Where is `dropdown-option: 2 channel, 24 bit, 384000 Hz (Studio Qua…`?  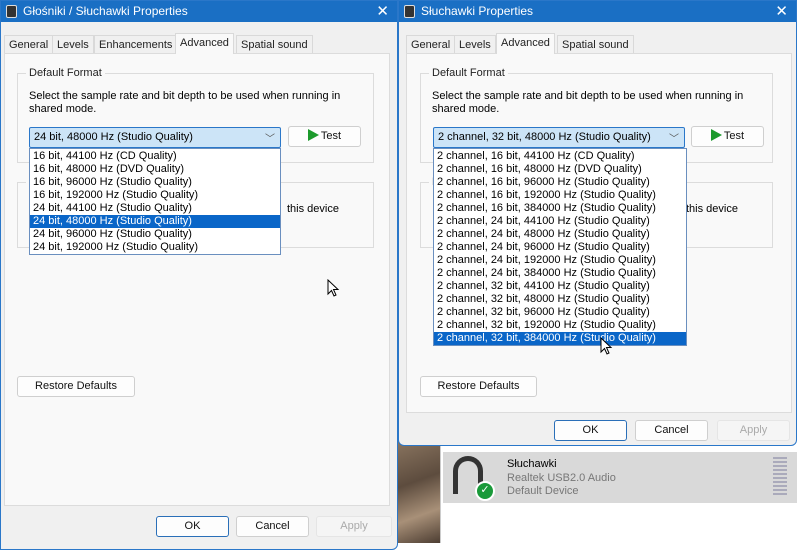
dropdown-option: 2 channel, 24 bit, 384000 Hz (Studio Qua… is located at coordinates (560, 273).